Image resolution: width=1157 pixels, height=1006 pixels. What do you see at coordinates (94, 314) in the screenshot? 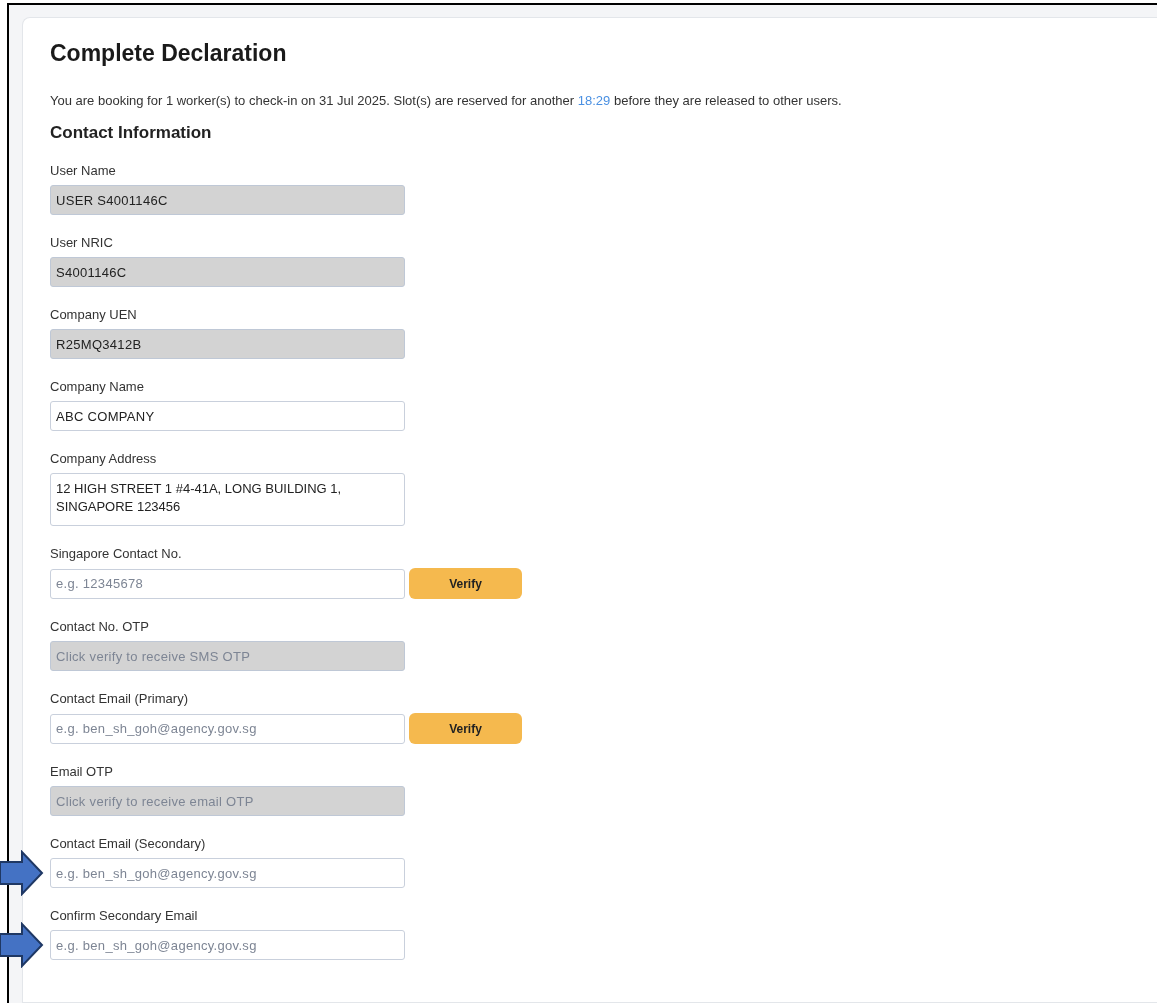
I see `field-label: Company UEN` at bounding box center [94, 314].